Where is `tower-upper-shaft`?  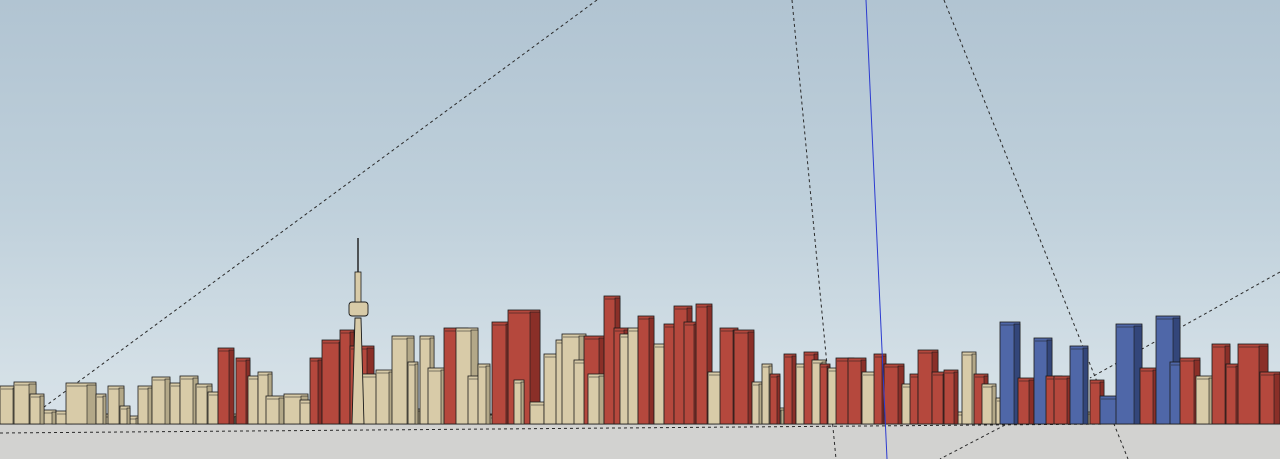 tower-upper-shaft is located at coordinates (358, 287).